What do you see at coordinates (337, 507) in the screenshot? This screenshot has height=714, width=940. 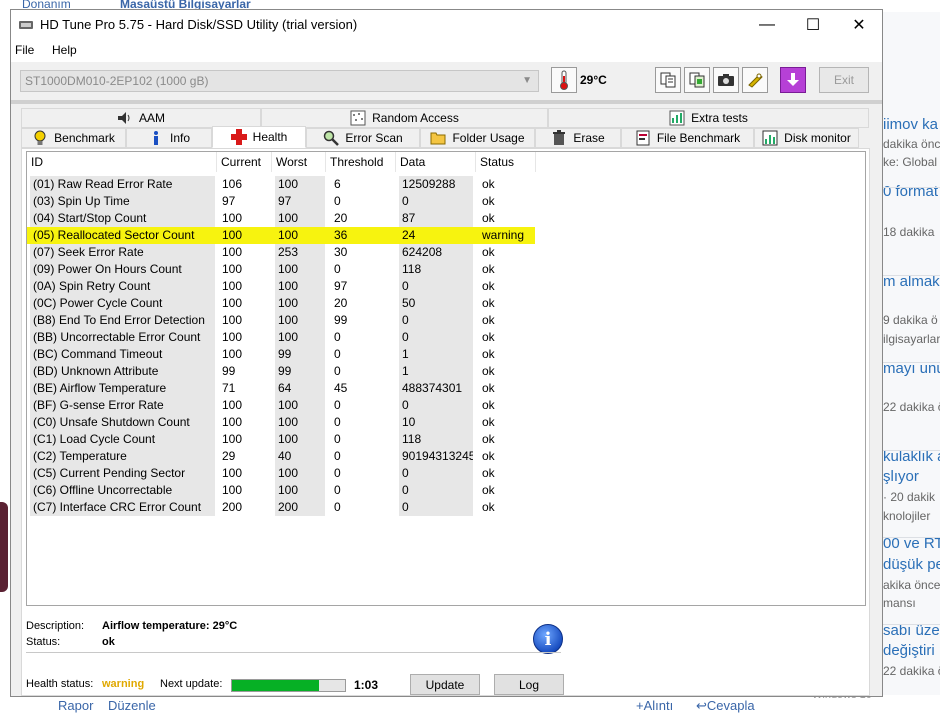 I see `cell-threshold: 0` at bounding box center [337, 507].